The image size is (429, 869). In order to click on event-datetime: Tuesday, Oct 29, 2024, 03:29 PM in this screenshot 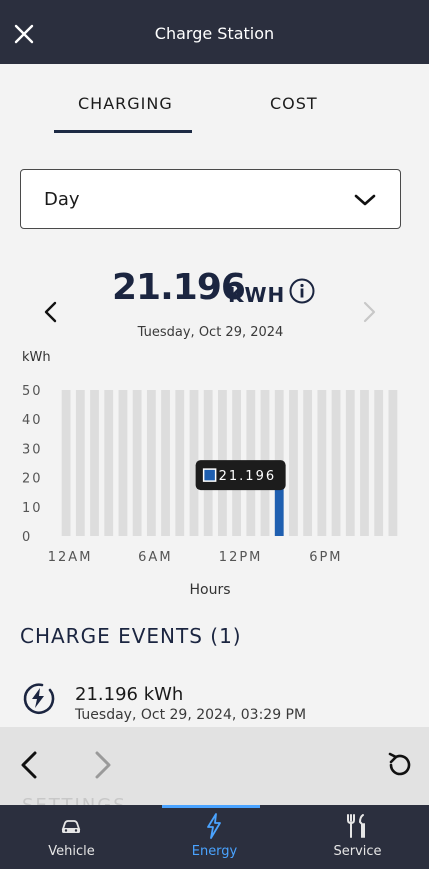, I will do `click(191, 715)`.